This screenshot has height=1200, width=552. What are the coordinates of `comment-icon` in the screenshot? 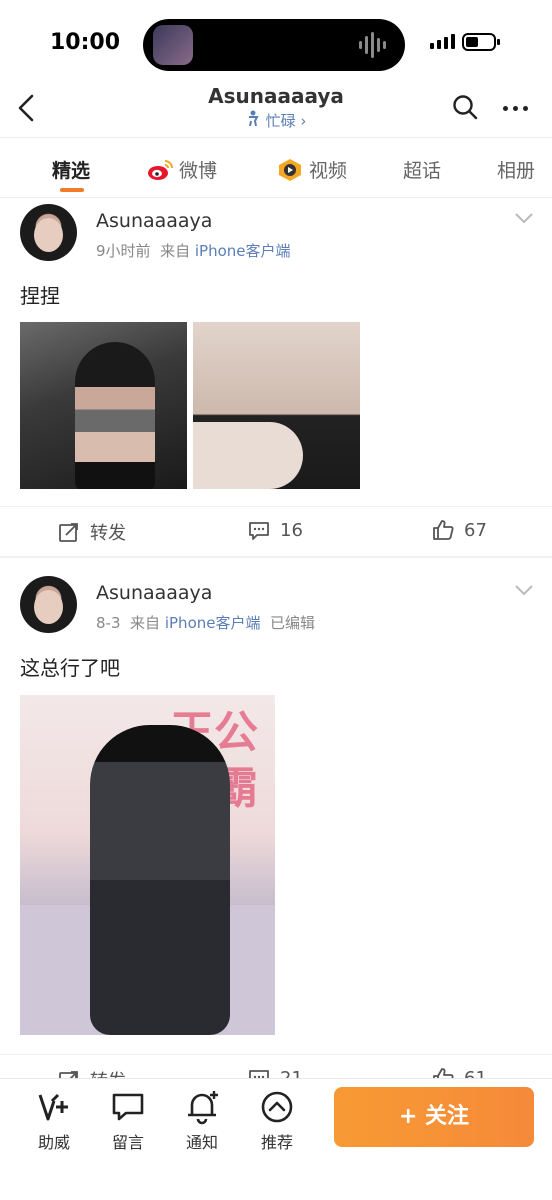 It's located at (259, 531).